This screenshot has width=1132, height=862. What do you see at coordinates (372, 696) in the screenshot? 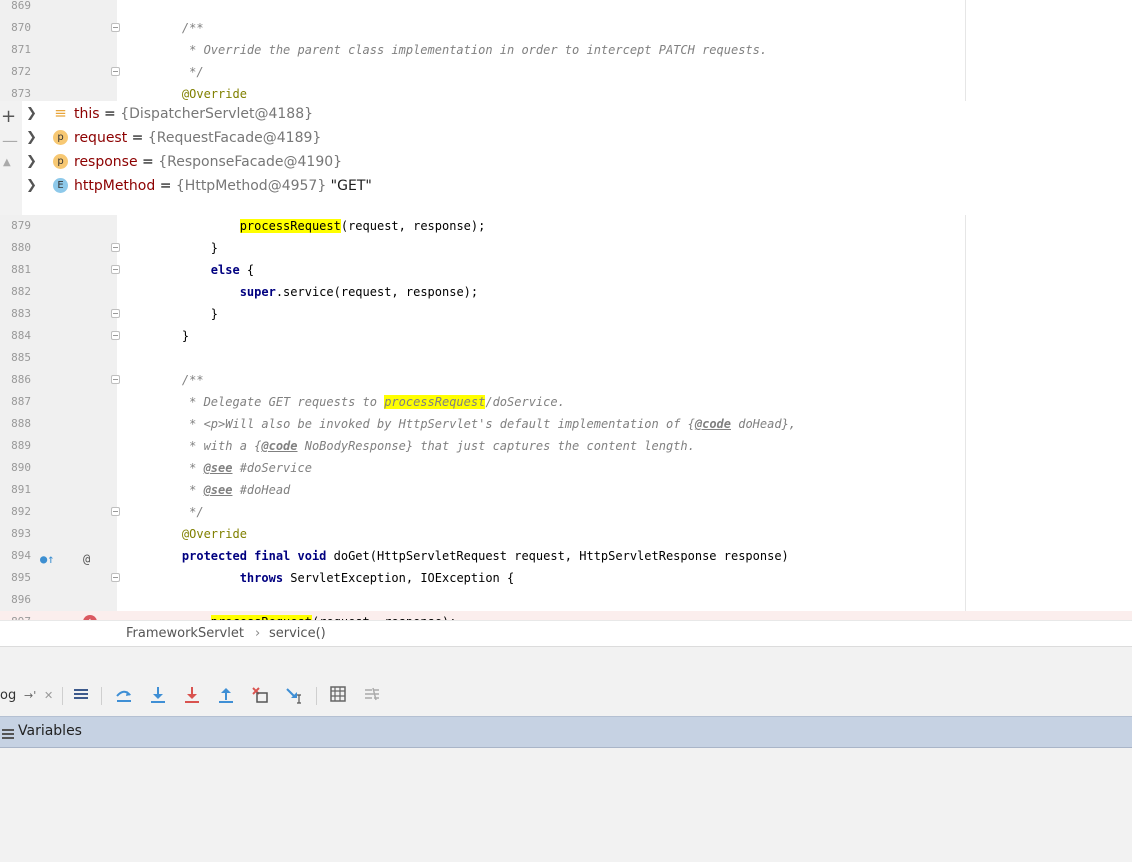
I see `trace-icon` at bounding box center [372, 696].